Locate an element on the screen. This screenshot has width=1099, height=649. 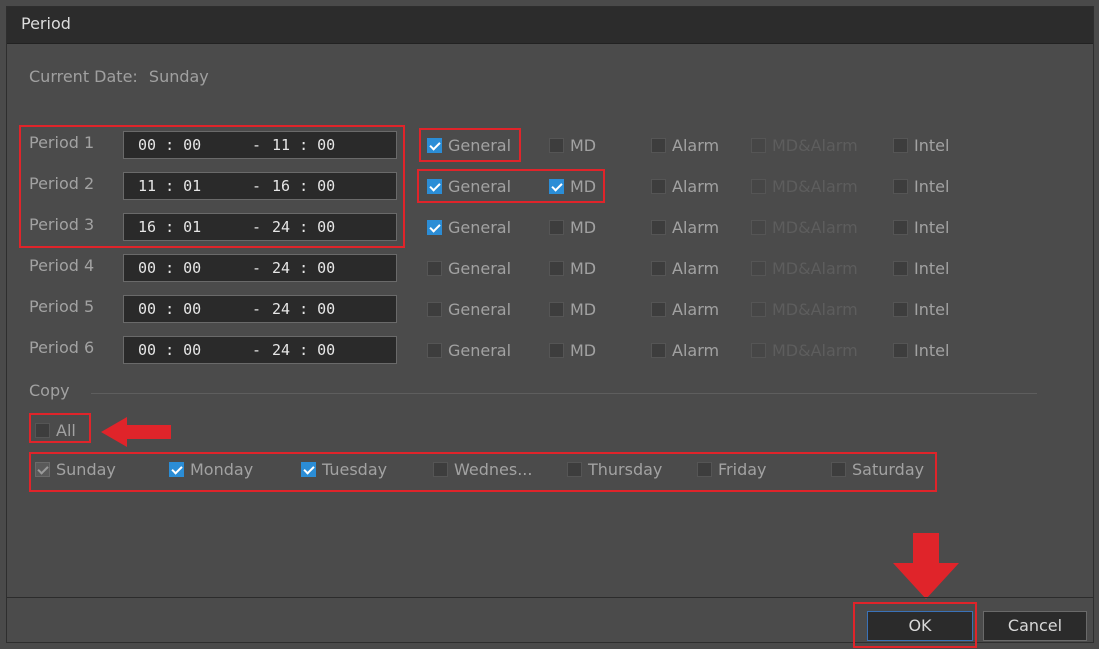
highlight-copy-days is located at coordinates (483, 472).